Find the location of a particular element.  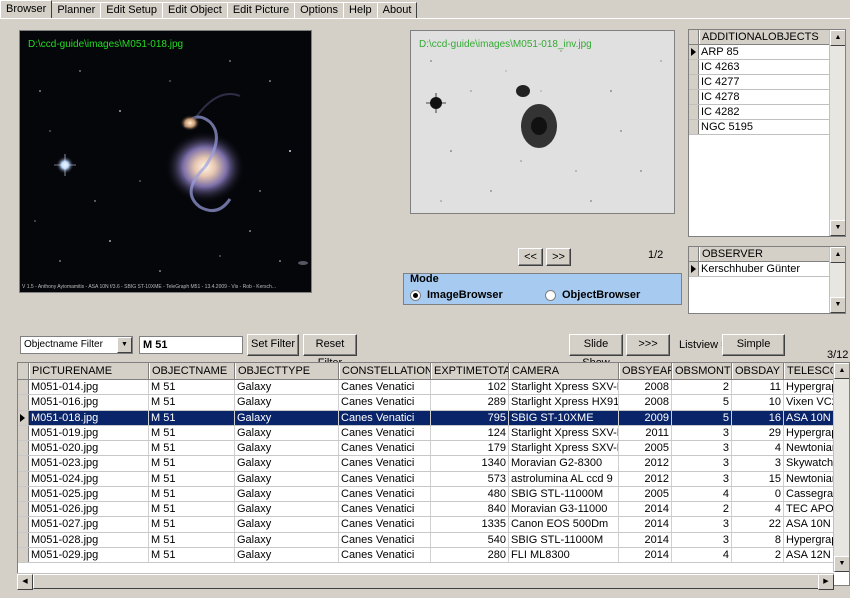

table-cell: 8 is located at coordinates (758, 539).